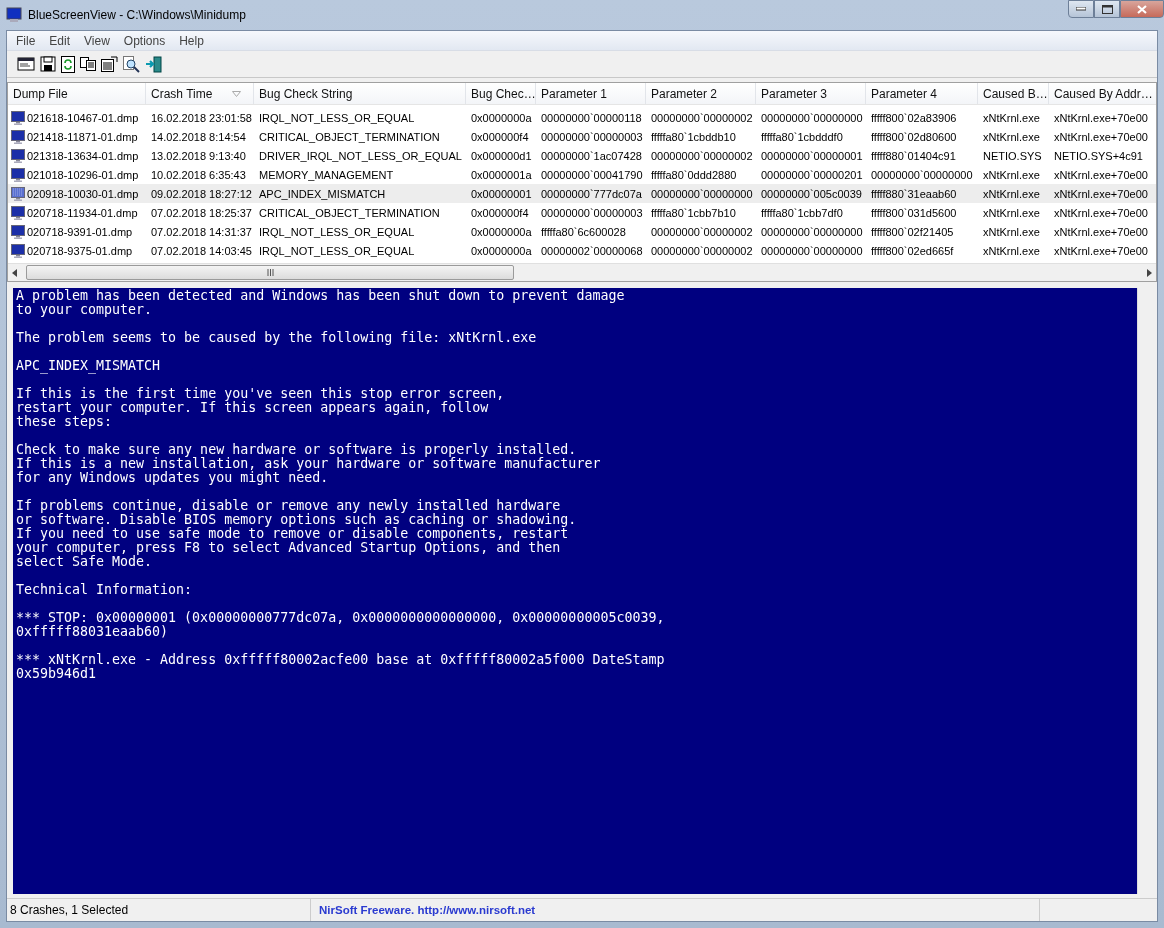 The height and width of the screenshot is (928, 1164). Describe the element at coordinates (159, 910) in the screenshot. I see `status-count: 8 Crashes, 1 Selected` at that location.